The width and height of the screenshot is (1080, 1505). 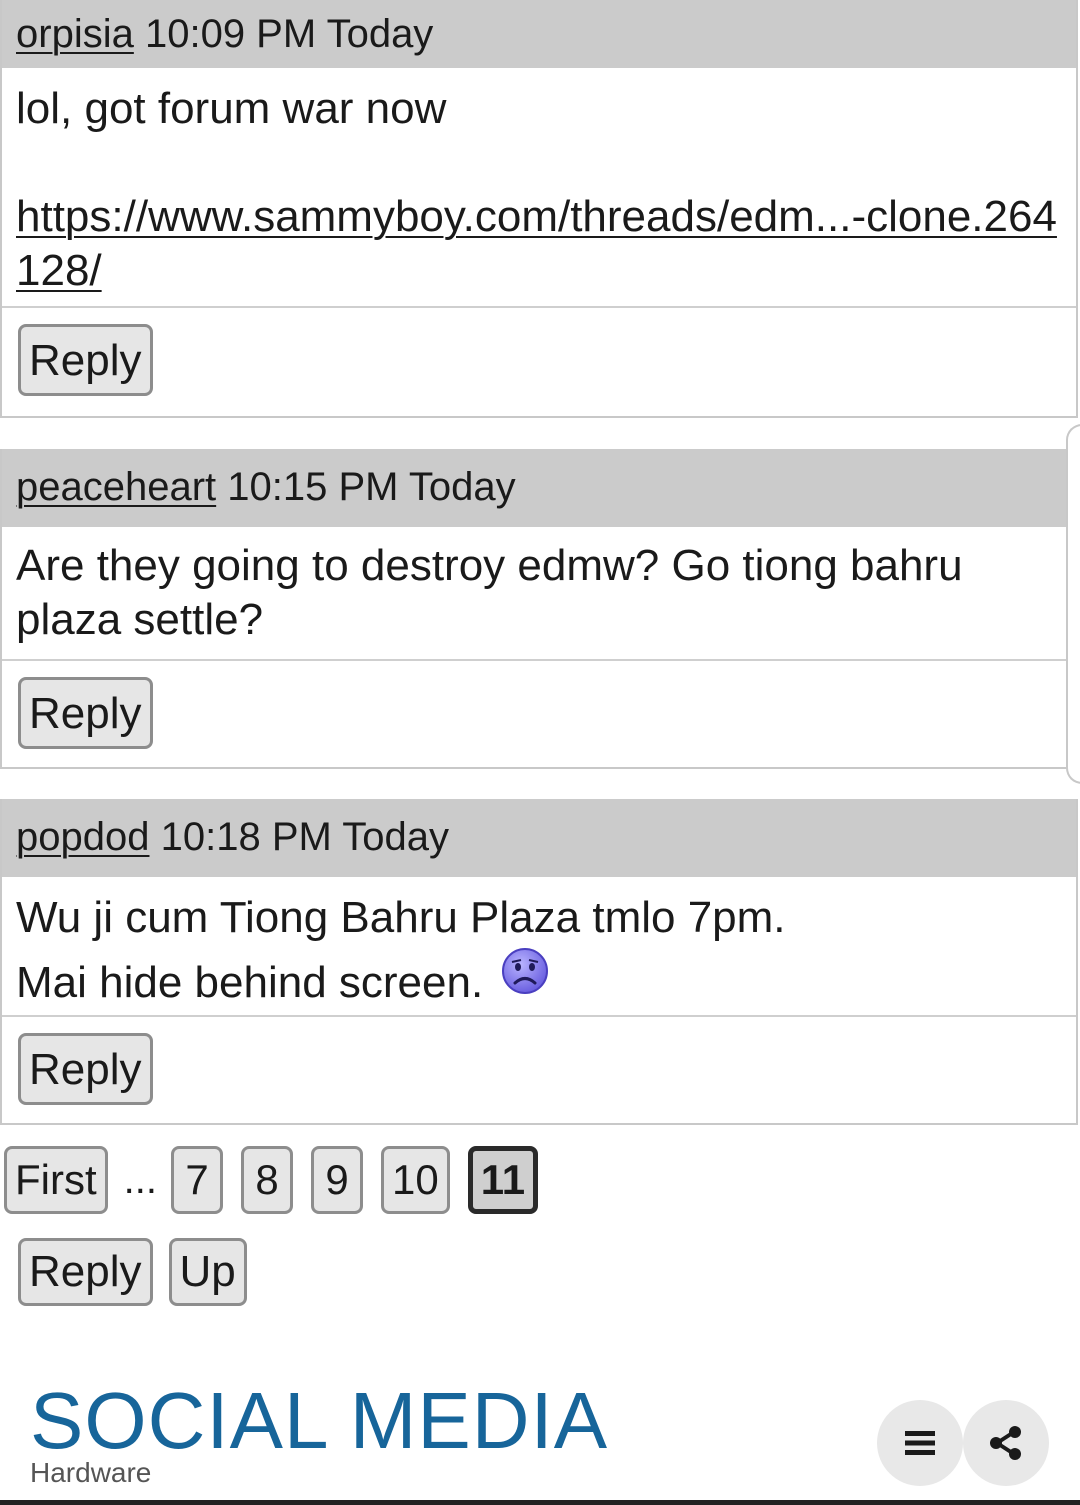 I want to click on page-button: 7, so click(x=197, y=1180).